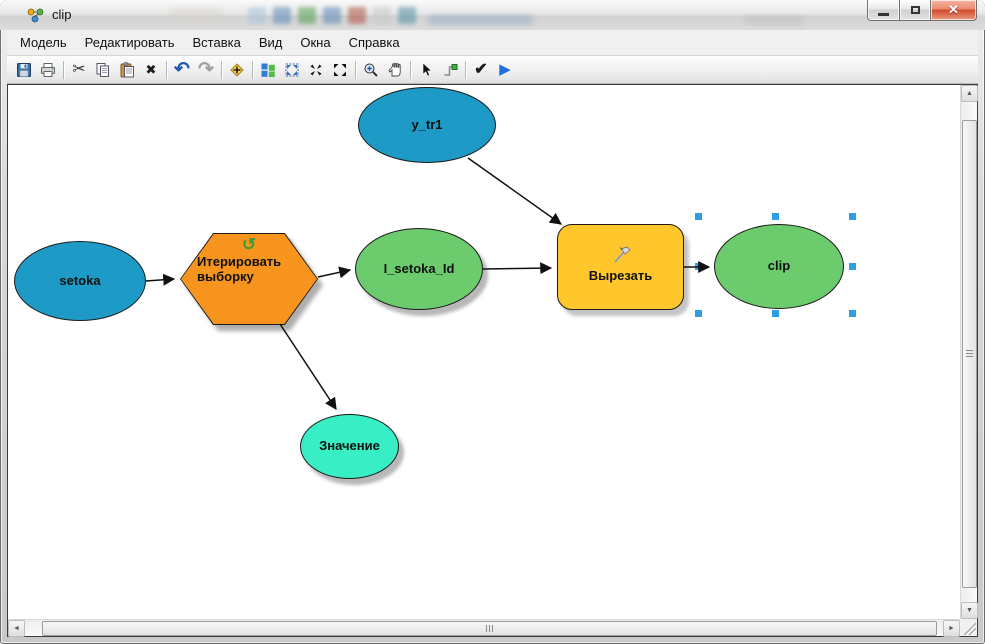  What do you see at coordinates (969, 93) in the screenshot?
I see `scroll-up-button: ▲` at bounding box center [969, 93].